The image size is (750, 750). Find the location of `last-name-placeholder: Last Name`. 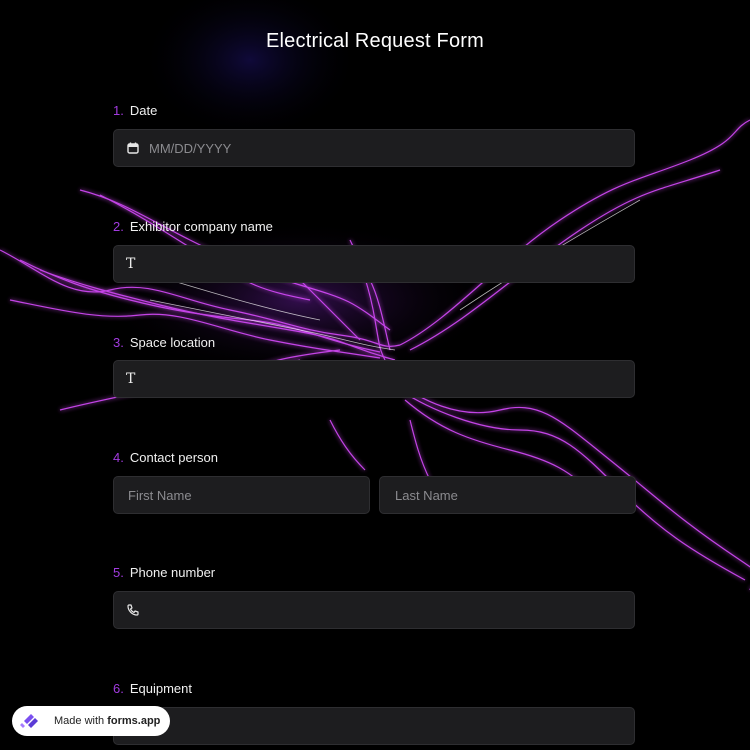

last-name-placeholder: Last Name is located at coordinates (426, 495).